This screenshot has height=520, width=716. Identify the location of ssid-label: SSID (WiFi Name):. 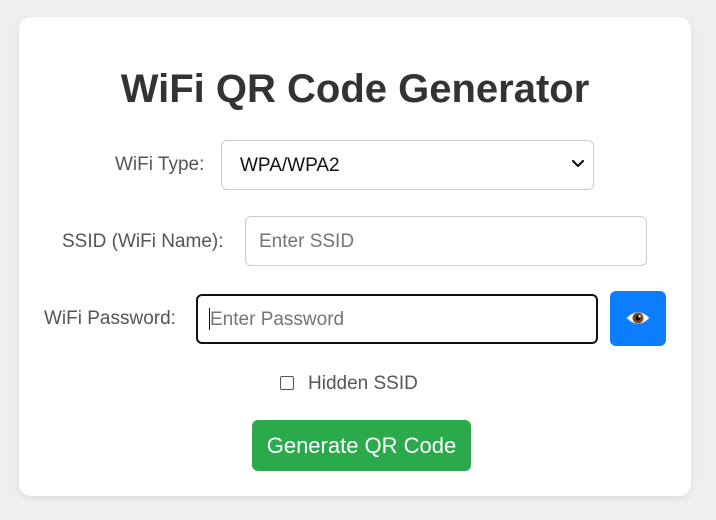
(143, 241).